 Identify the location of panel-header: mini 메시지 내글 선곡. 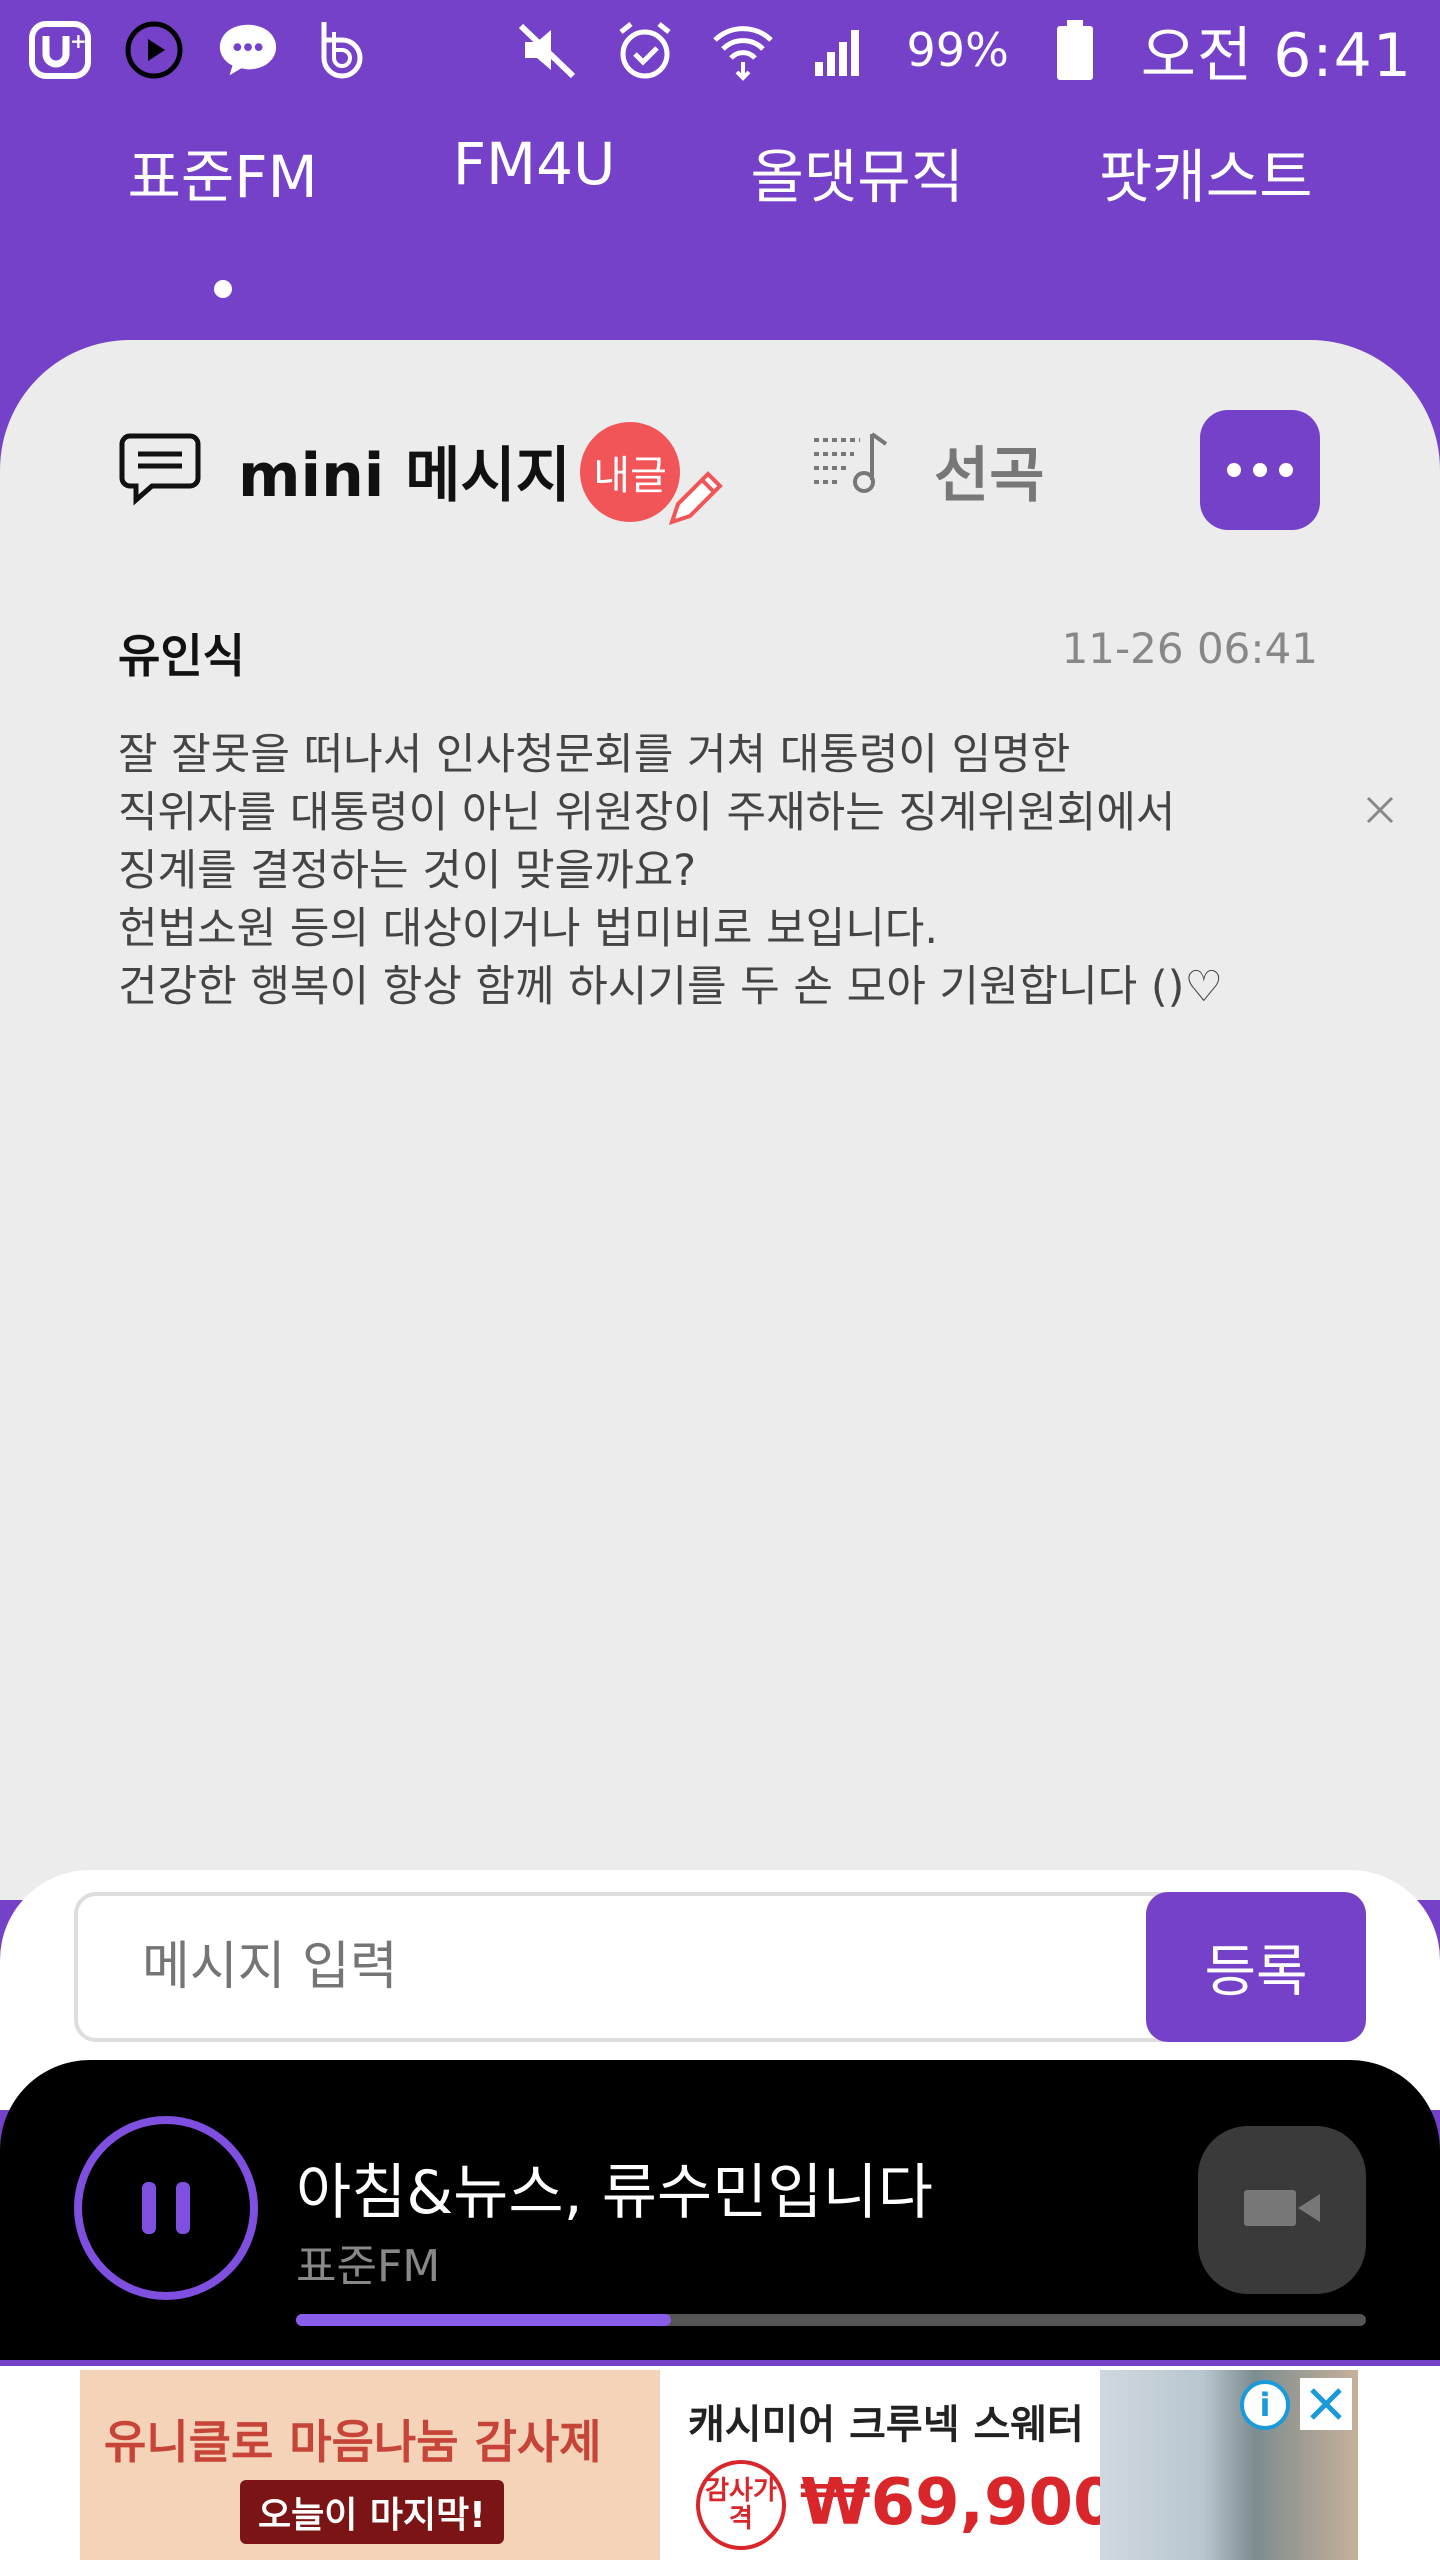
(720, 470).